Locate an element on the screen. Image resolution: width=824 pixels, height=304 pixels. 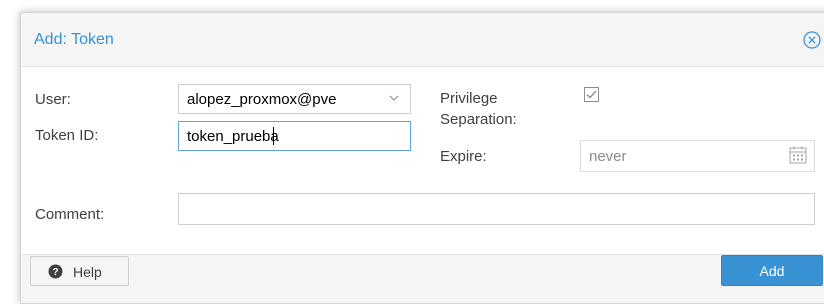
privilege-separation-checkbox is located at coordinates (591, 94).